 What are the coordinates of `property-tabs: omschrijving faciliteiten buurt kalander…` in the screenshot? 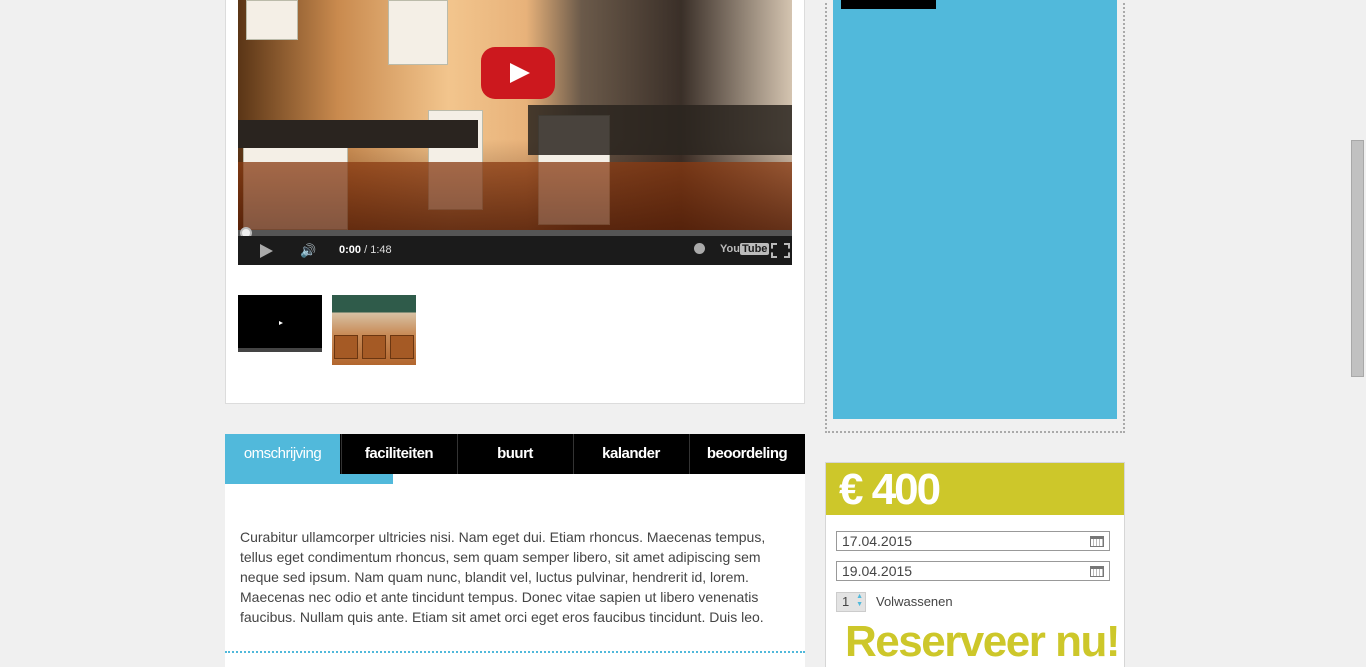 It's located at (515, 459).